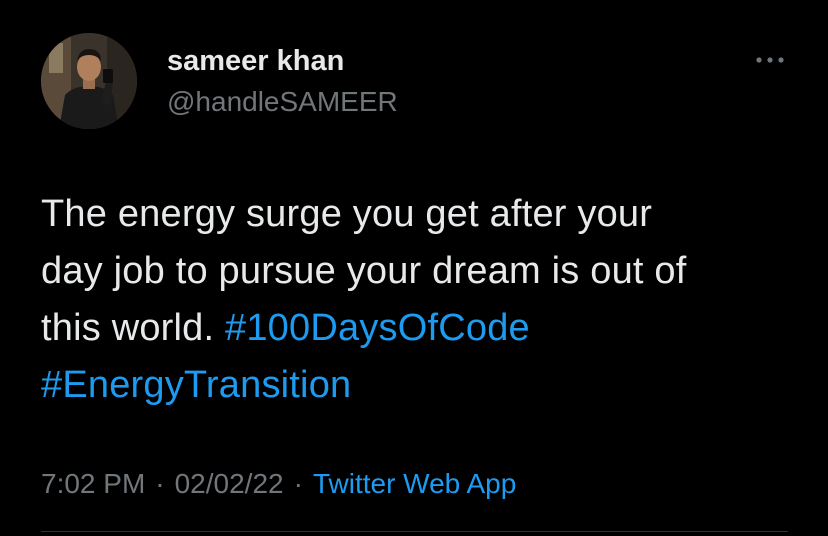 The height and width of the screenshot is (536, 828). I want to click on tweet-time: 7:02 PM, so click(93, 483).